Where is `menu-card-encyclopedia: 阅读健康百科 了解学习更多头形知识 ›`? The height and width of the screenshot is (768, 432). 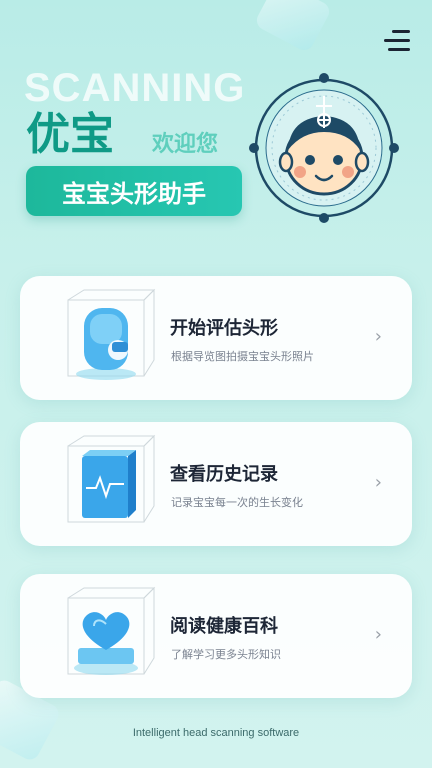 menu-card-encyclopedia: 阅读健康百科 了解学习更多头形知识 › is located at coordinates (216, 636).